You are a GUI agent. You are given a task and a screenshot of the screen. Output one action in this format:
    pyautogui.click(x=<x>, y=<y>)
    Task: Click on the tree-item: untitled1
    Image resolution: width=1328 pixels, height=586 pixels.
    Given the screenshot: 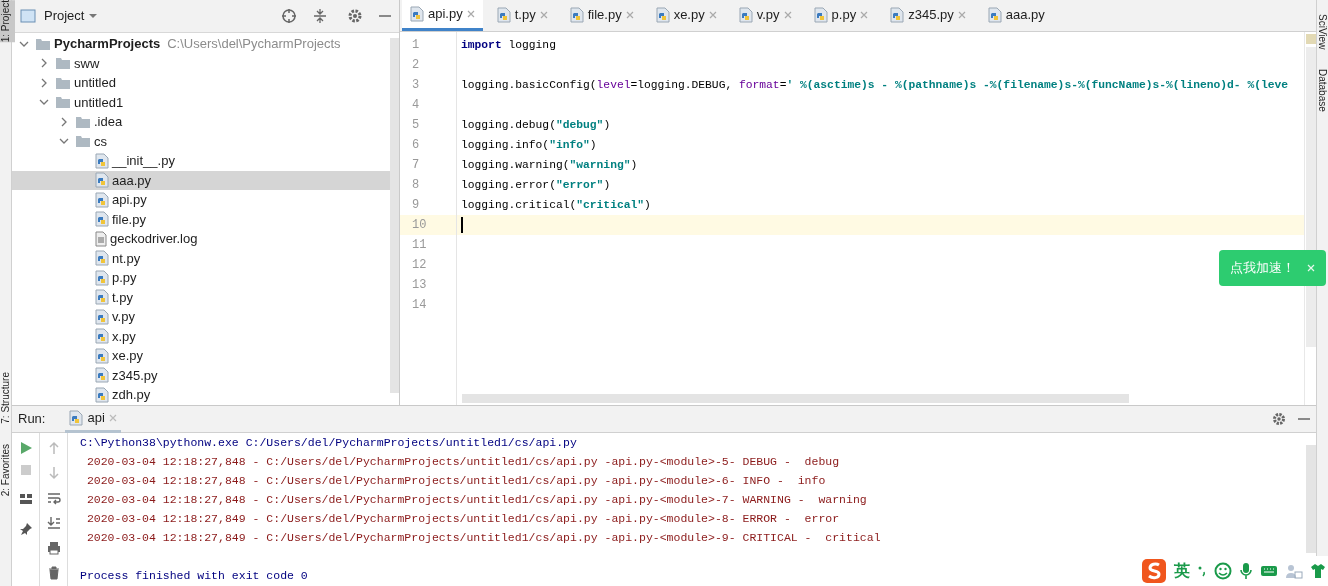 What is the action you would take?
    pyautogui.click(x=201, y=102)
    